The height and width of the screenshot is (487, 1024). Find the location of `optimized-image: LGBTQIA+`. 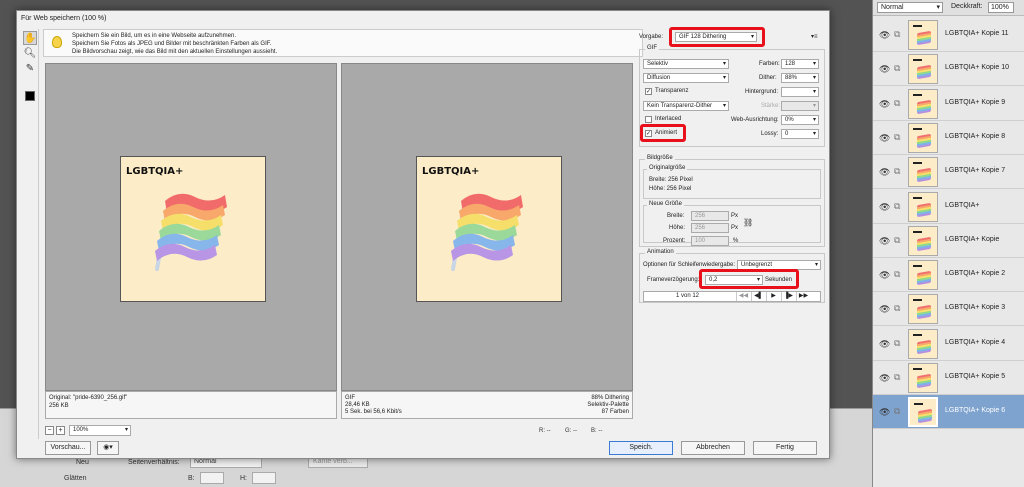

optimized-image: LGBTQIA+ is located at coordinates (489, 229).